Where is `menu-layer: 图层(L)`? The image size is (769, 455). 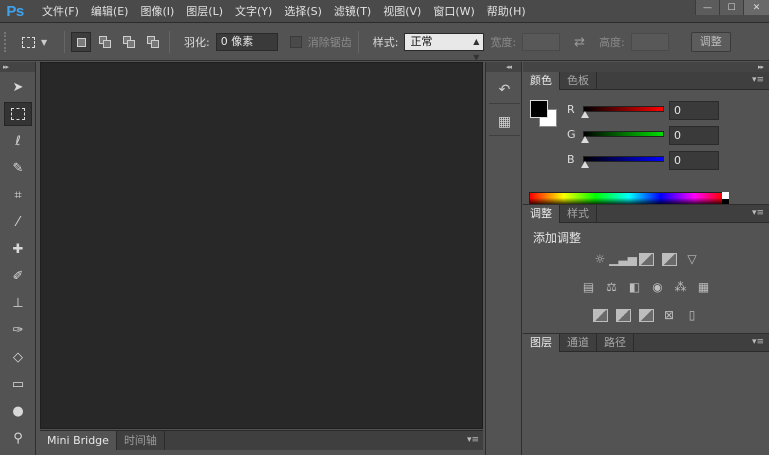 menu-layer: 图层(L) is located at coordinates (204, 11).